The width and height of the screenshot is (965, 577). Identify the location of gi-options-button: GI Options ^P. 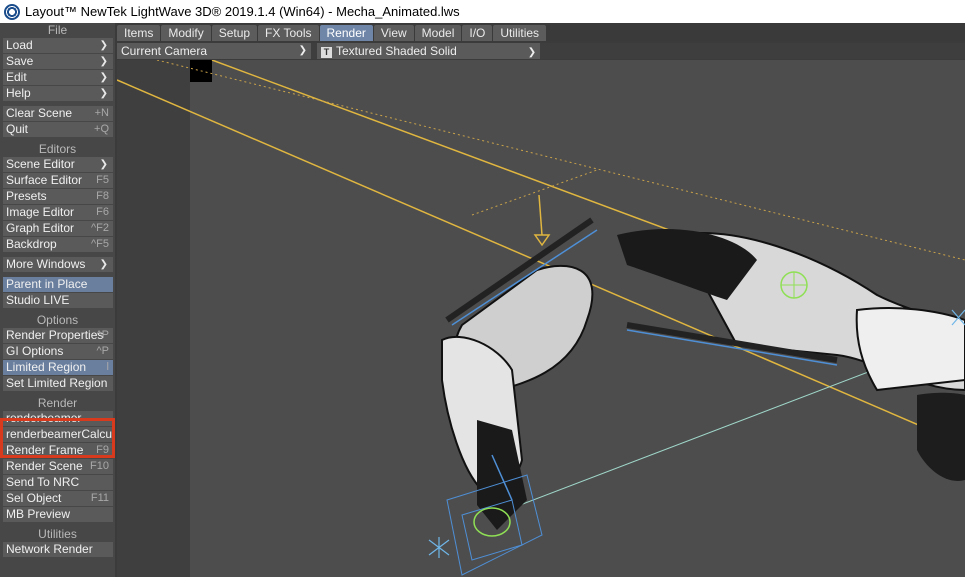
(58, 351).